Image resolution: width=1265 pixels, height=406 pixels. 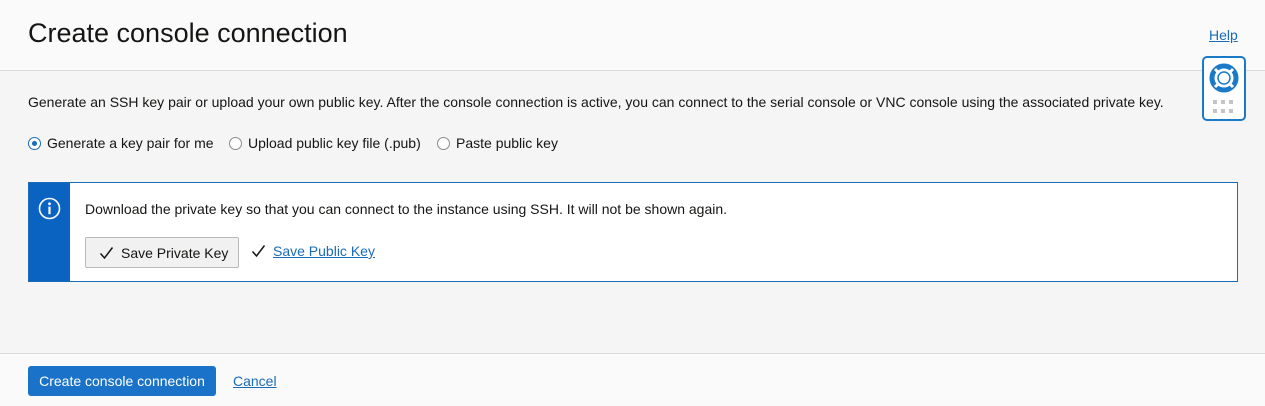 What do you see at coordinates (1223, 35) in the screenshot?
I see `help-link: Help` at bounding box center [1223, 35].